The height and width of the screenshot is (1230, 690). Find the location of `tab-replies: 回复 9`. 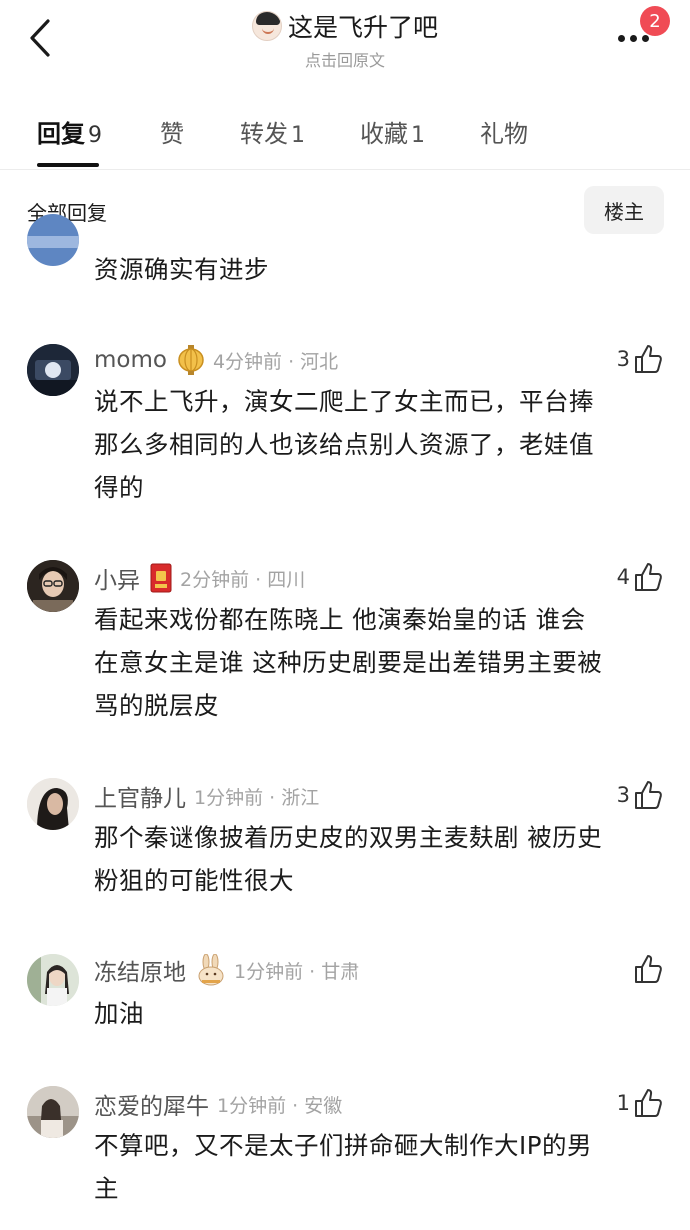

tab-replies: 回复 9 is located at coordinates (69, 131).